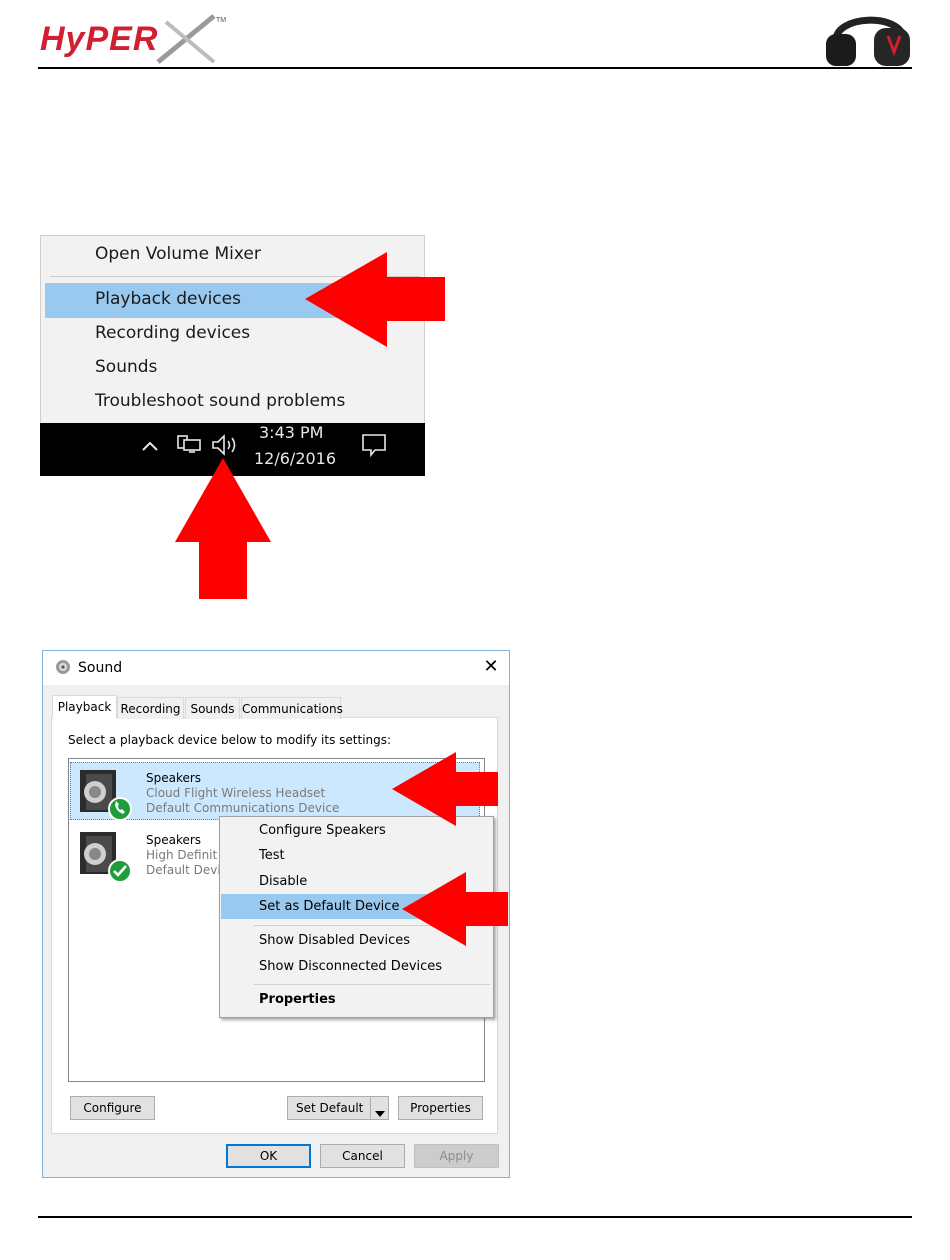  What do you see at coordinates (174, 778) in the screenshot?
I see `device-1-name: Speakers` at bounding box center [174, 778].